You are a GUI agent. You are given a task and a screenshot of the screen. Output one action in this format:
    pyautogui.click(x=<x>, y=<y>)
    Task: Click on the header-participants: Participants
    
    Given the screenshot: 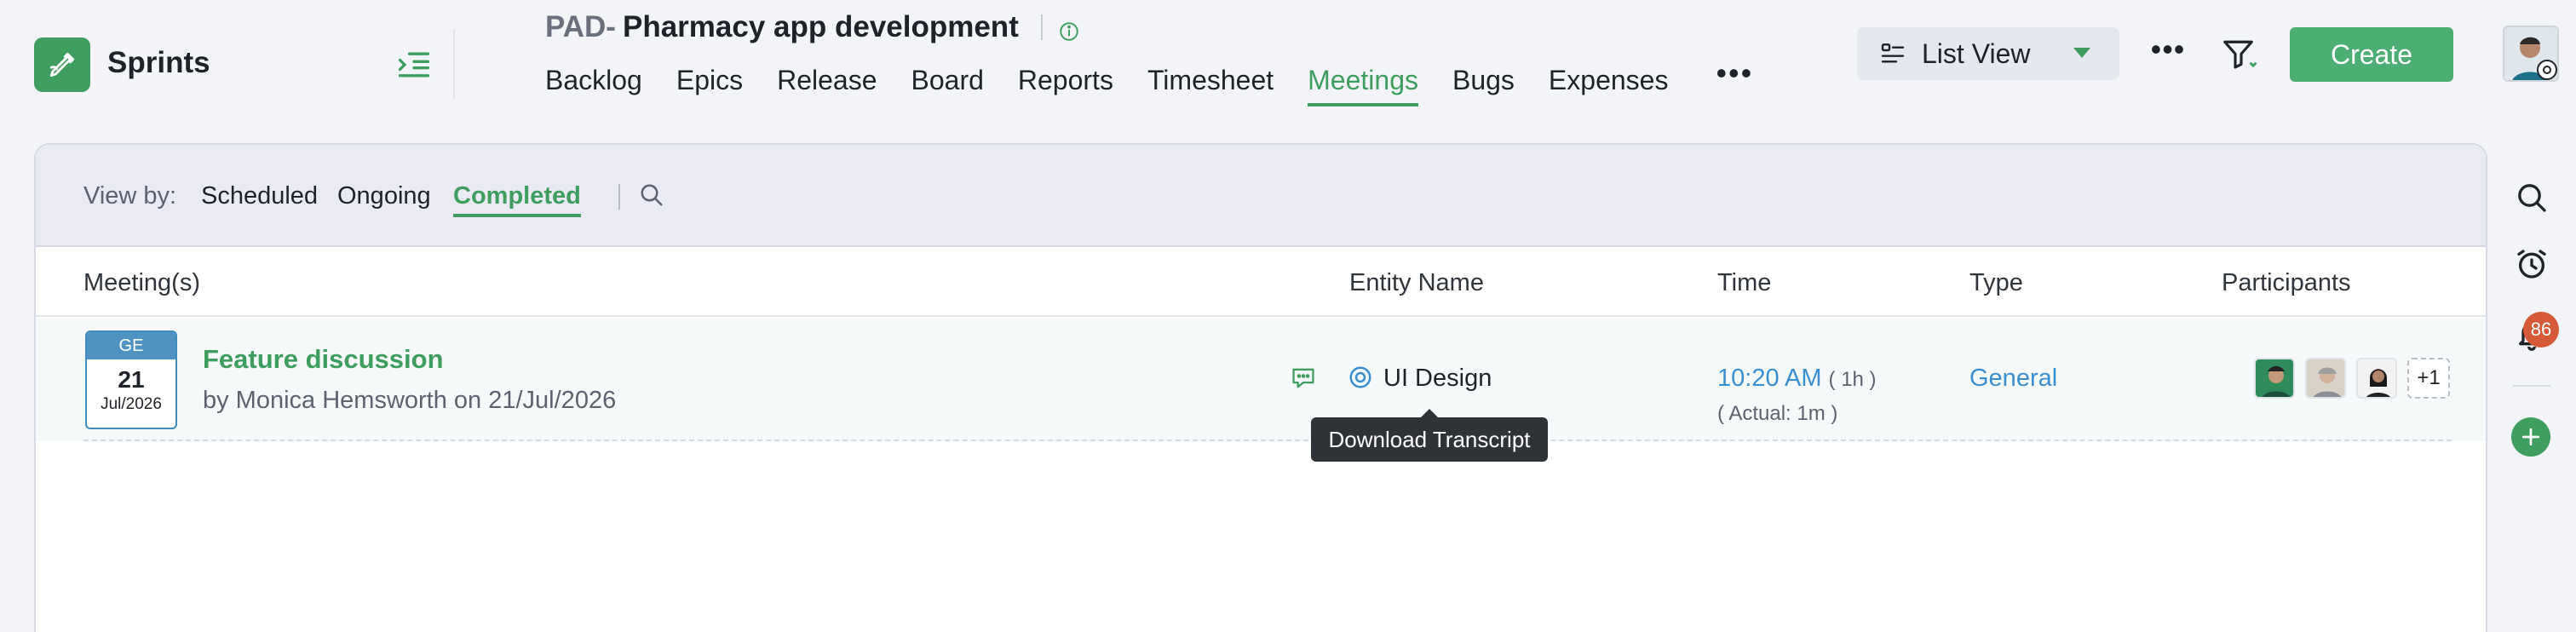 What is the action you would take?
    pyautogui.click(x=2286, y=282)
    